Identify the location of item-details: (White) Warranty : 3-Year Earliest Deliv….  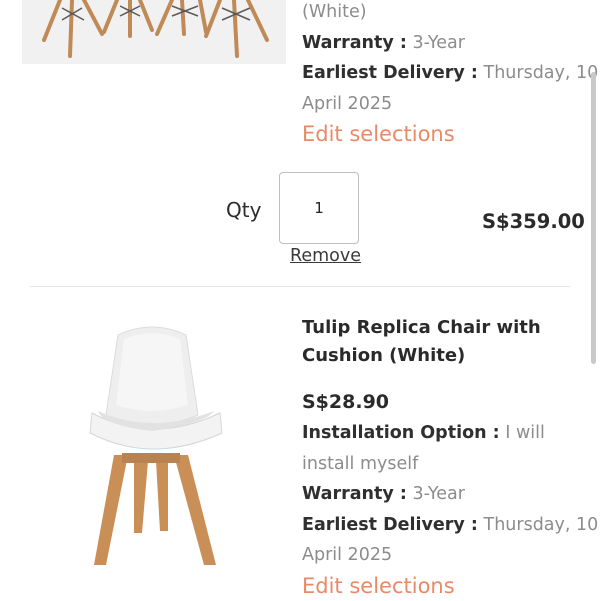
(450, 74).